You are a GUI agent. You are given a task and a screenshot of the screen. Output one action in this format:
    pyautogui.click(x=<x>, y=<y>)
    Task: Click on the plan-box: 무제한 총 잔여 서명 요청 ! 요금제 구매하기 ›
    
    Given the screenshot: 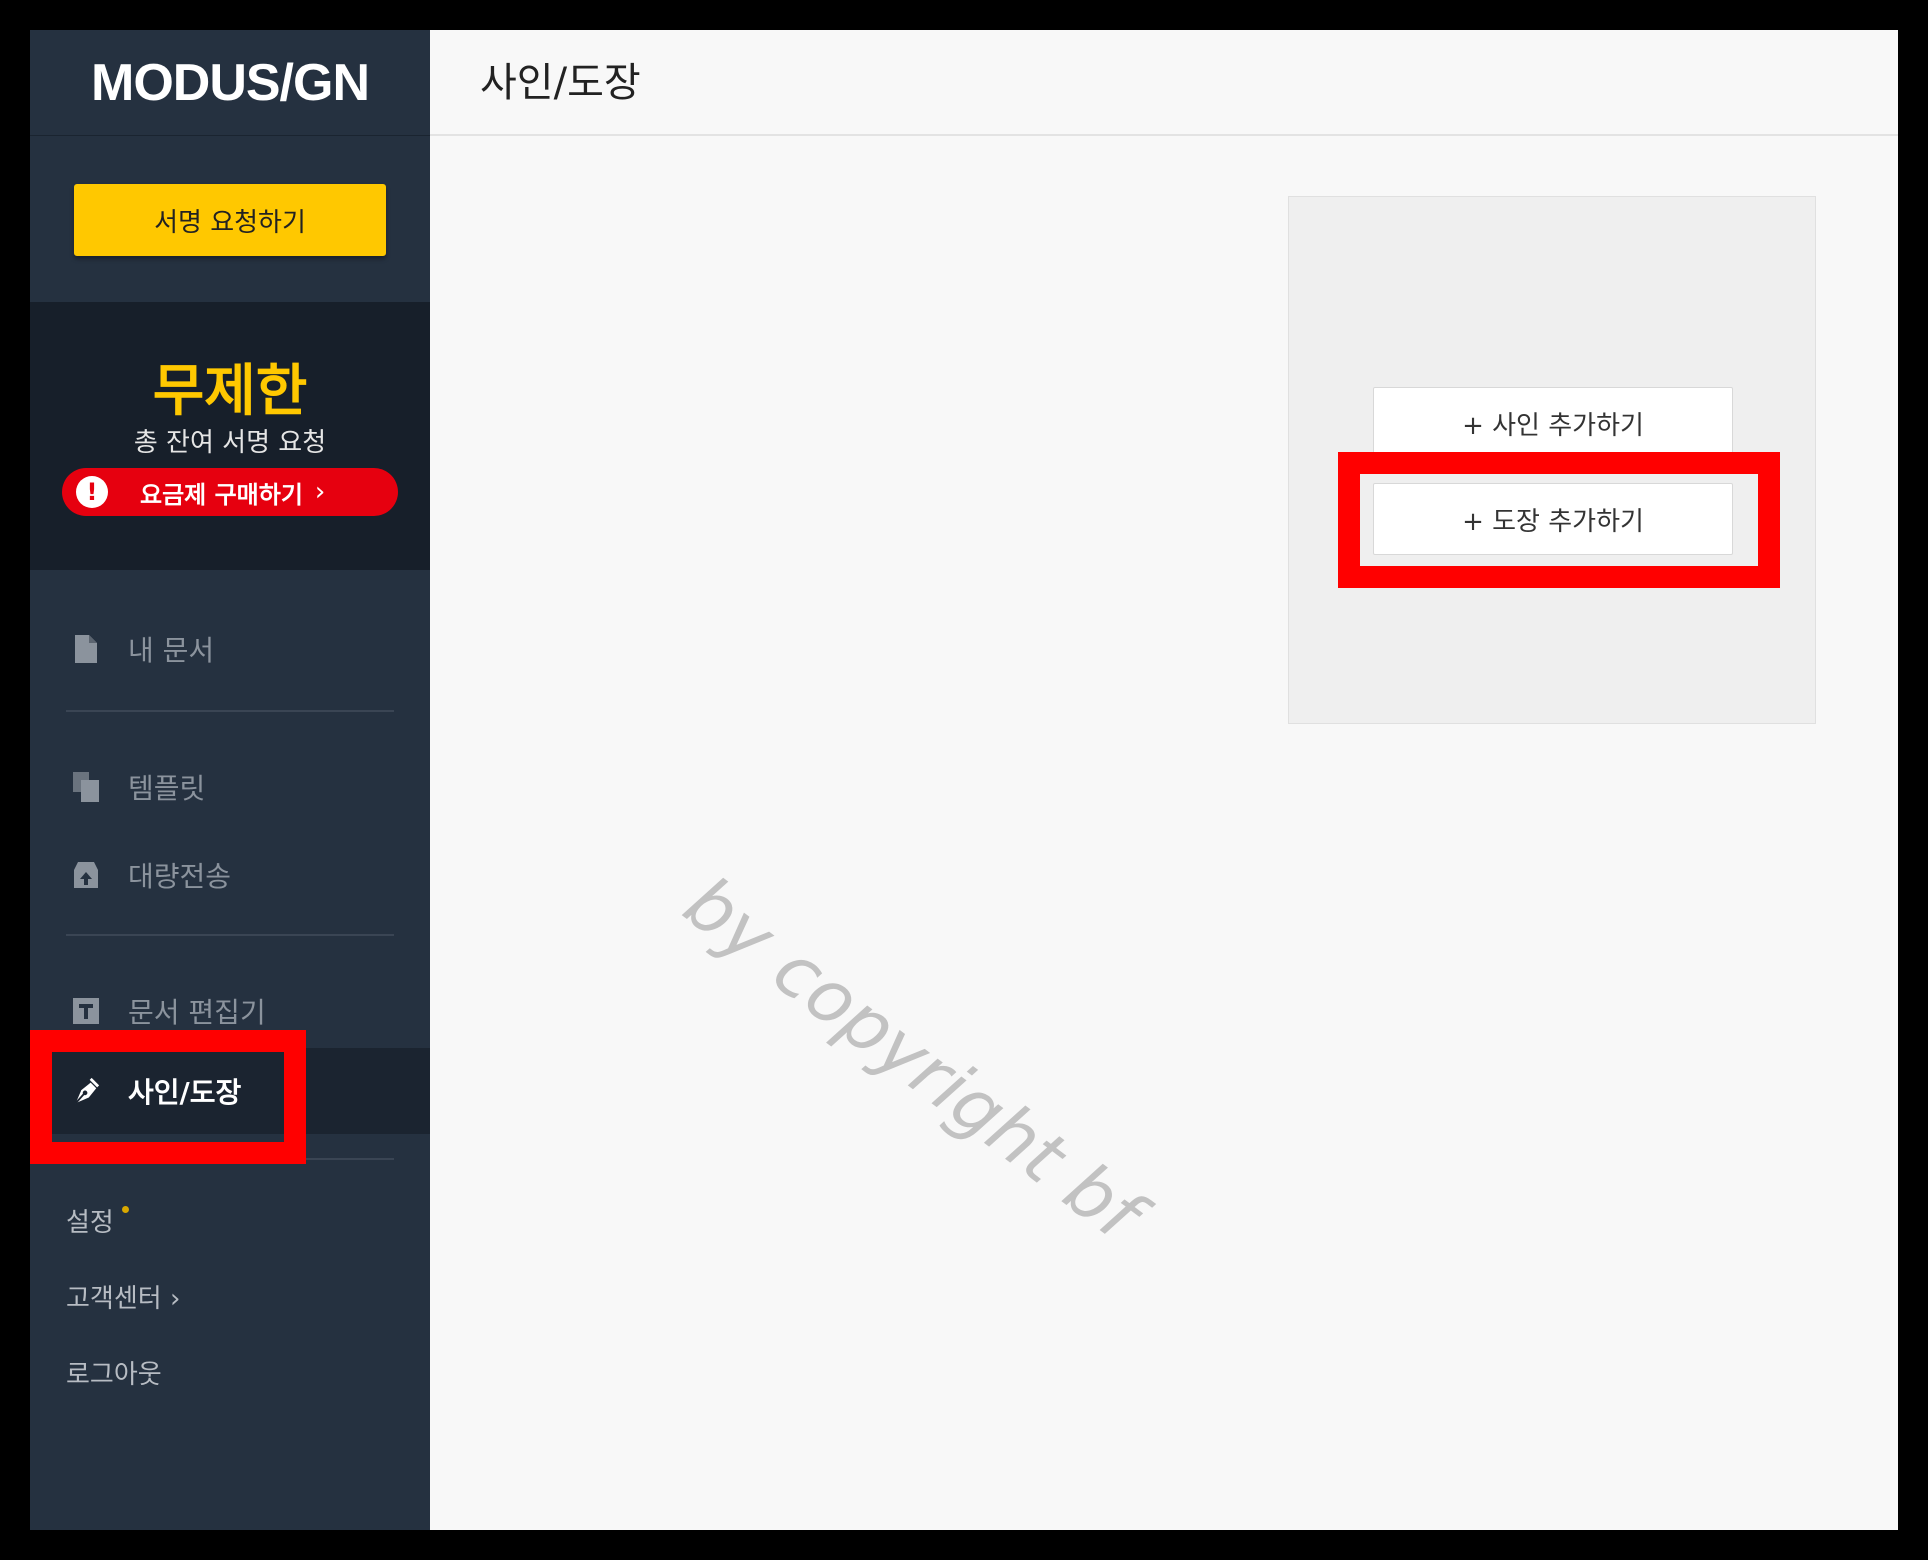 What is the action you would take?
    pyautogui.click(x=230, y=436)
    